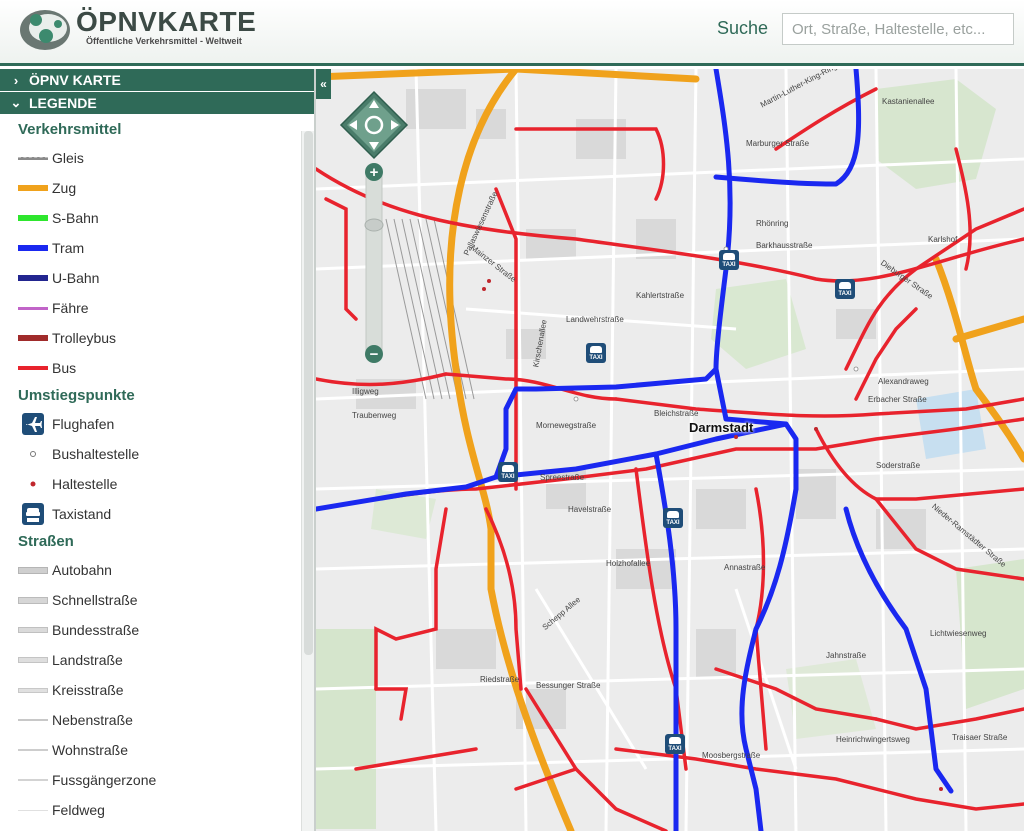 The height and width of the screenshot is (831, 1024). What do you see at coordinates (721, 427) in the screenshot?
I see `map-city-label: Darmstadt` at bounding box center [721, 427].